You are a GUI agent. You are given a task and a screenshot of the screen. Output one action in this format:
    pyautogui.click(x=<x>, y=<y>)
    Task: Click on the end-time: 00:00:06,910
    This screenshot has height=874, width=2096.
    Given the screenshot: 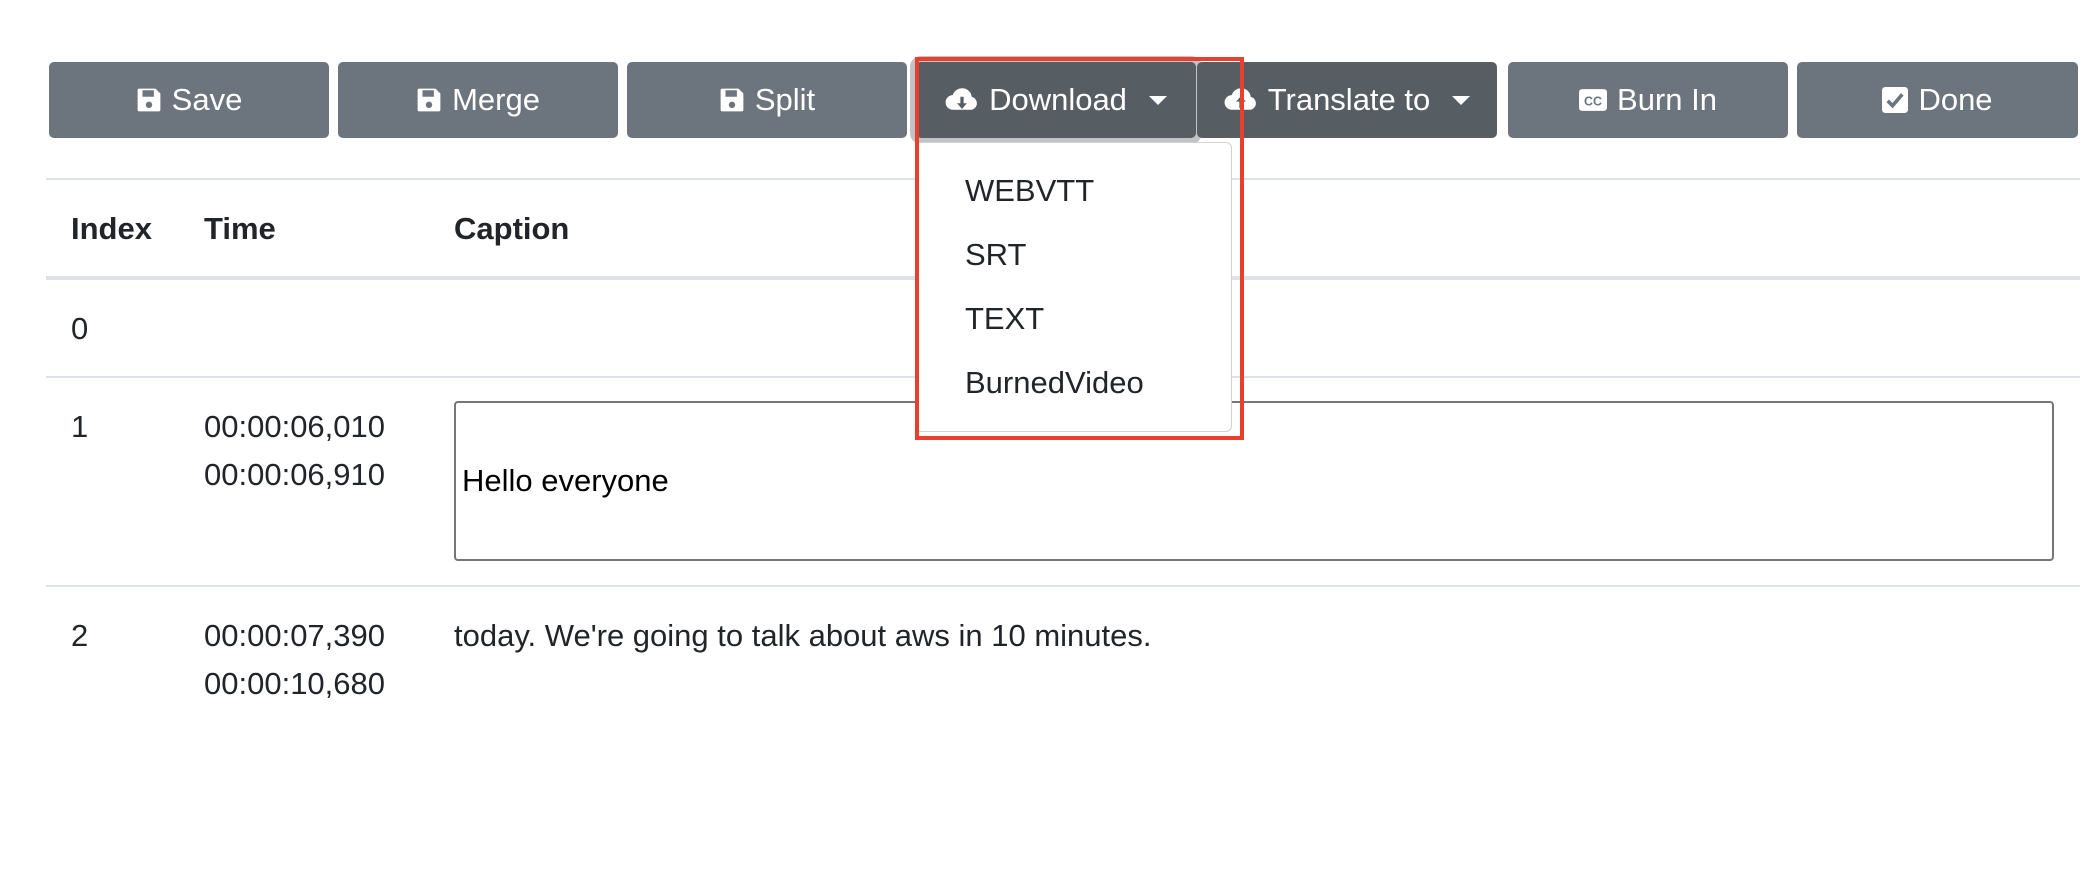 What is the action you would take?
    pyautogui.click(x=295, y=474)
    